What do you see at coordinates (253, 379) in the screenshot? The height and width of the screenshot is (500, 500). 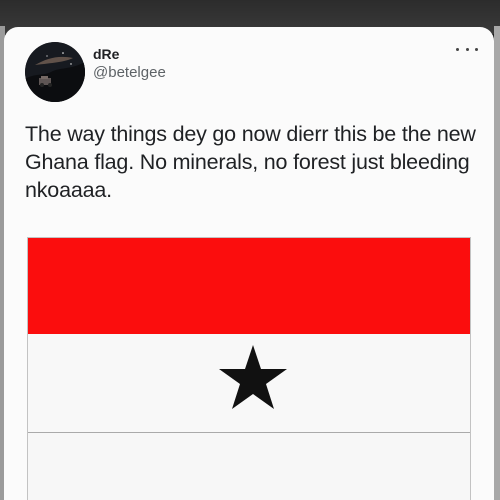 I see `black-star-icon` at bounding box center [253, 379].